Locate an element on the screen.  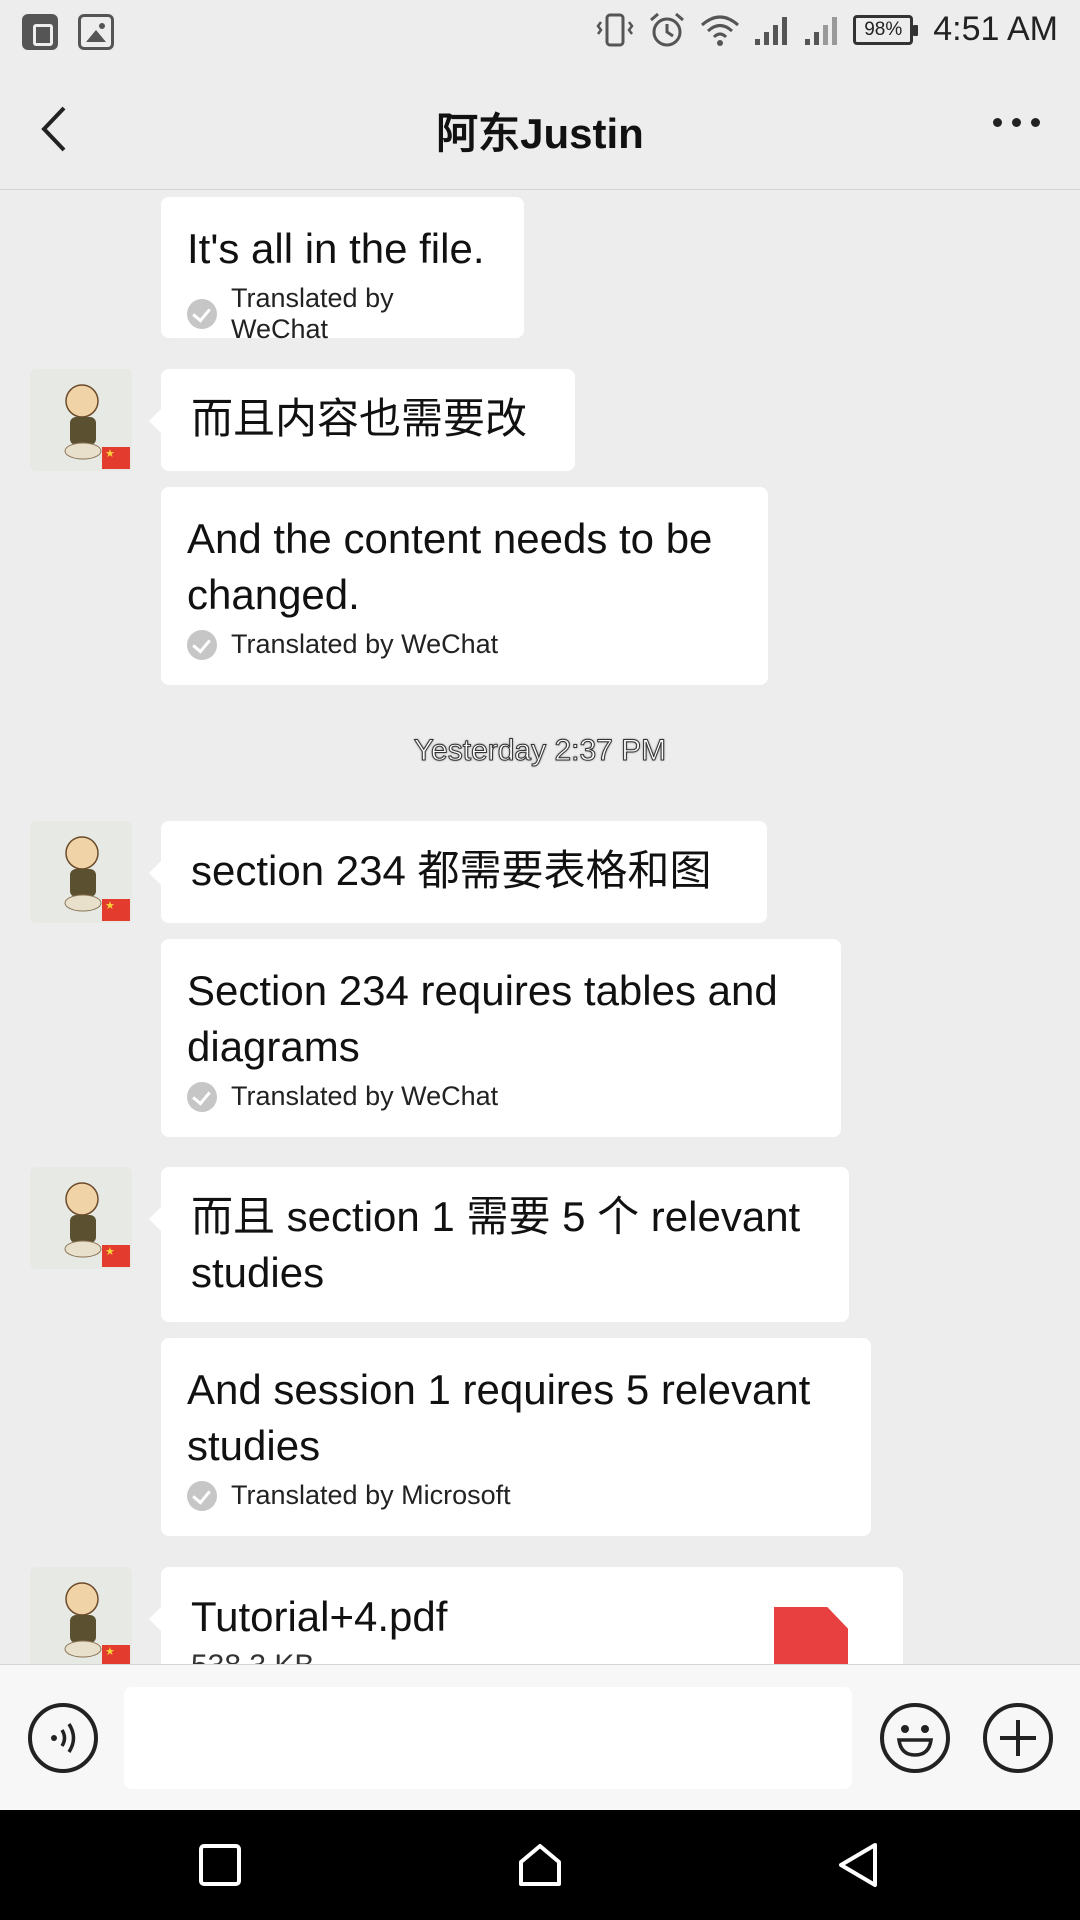
recents-icon is located at coordinates (220, 1865).